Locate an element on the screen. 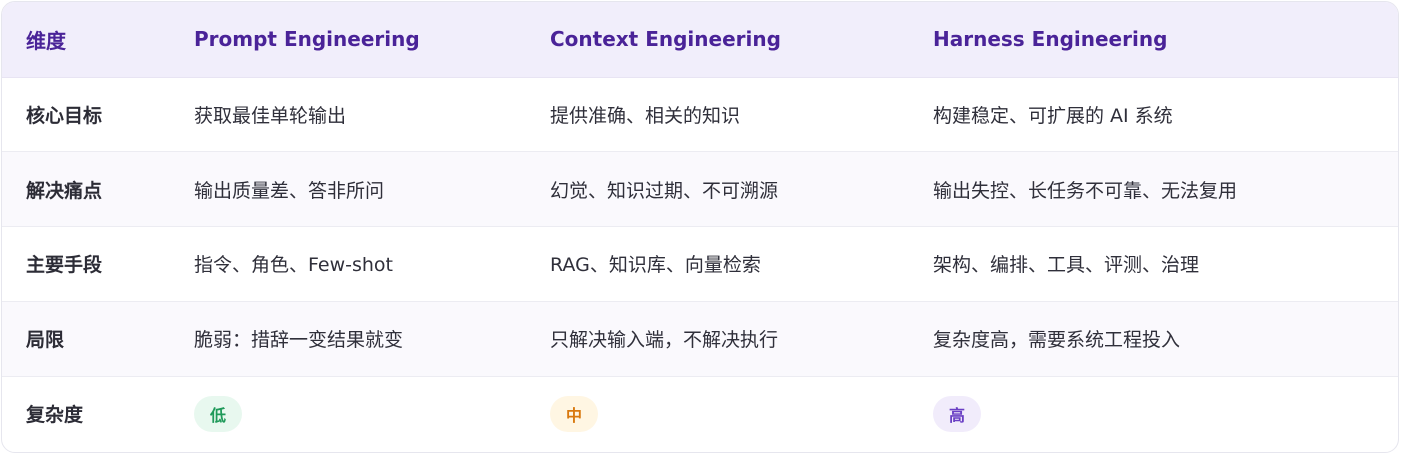 Image resolution: width=1402 pixels, height=455 pixels. header-dimension: 维度 is located at coordinates (86, 40).